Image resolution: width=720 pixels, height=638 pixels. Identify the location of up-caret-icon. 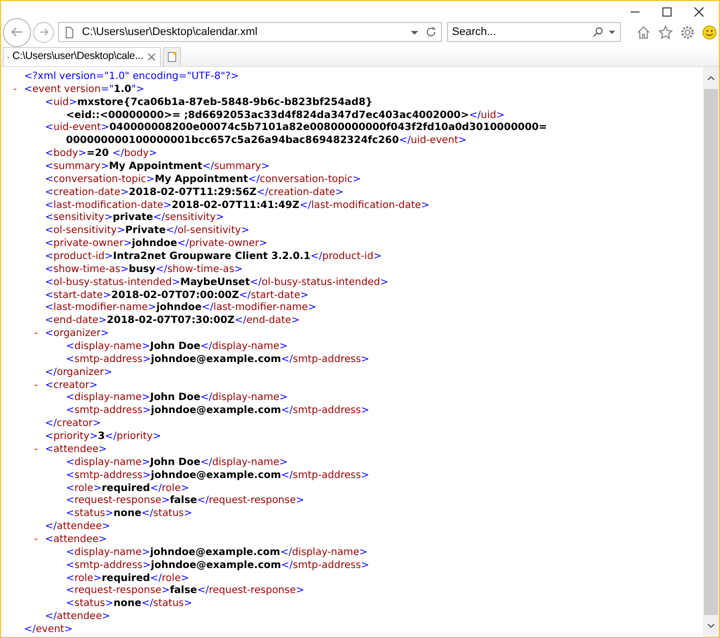
(711, 78).